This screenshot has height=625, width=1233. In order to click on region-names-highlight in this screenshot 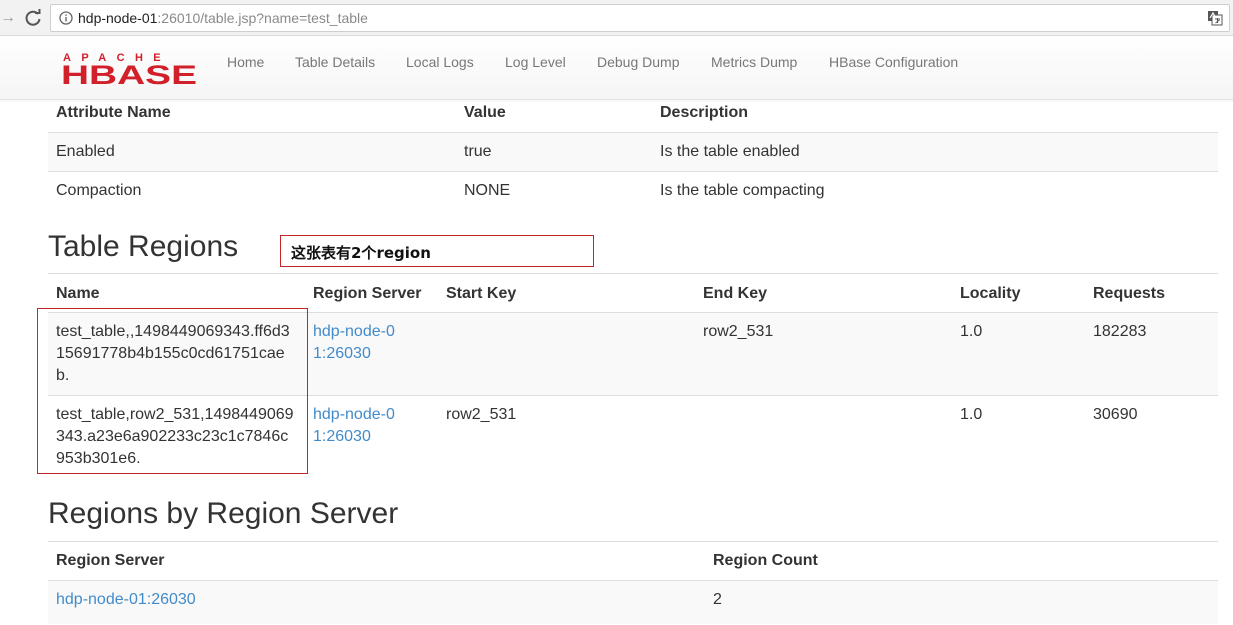, I will do `click(172, 391)`.